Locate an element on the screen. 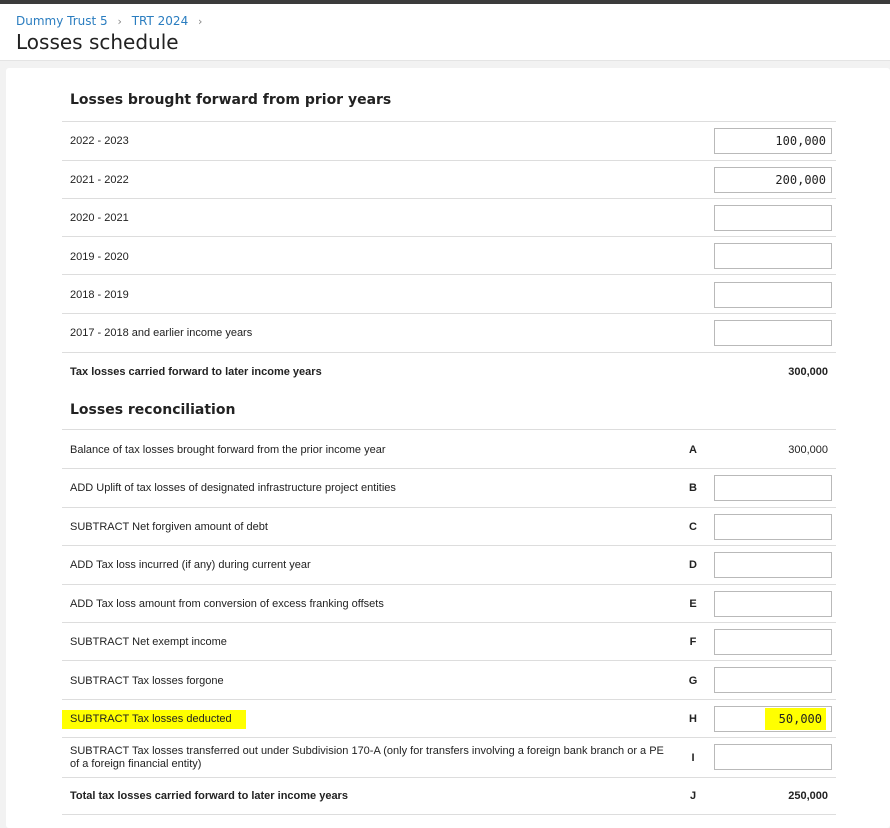  table-row: 2019 - 2020 is located at coordinates (449, 255).